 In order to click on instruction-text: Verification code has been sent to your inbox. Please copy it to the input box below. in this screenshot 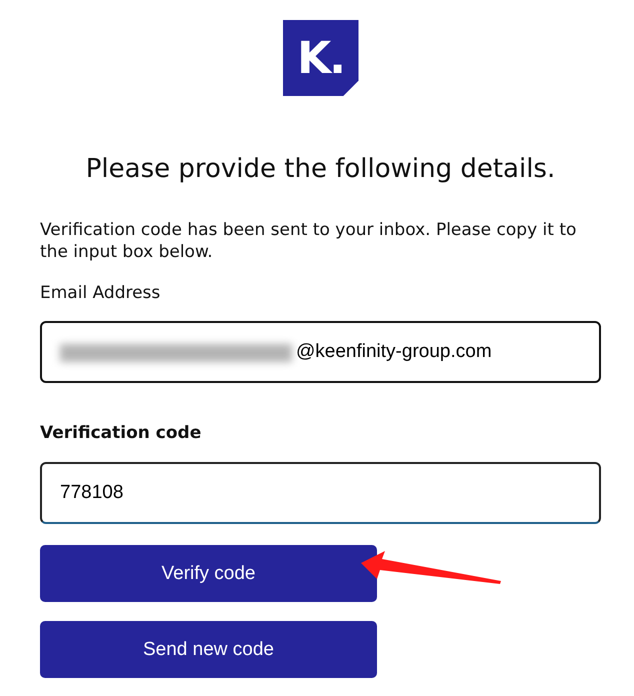, I will do `click(309, 241)`.